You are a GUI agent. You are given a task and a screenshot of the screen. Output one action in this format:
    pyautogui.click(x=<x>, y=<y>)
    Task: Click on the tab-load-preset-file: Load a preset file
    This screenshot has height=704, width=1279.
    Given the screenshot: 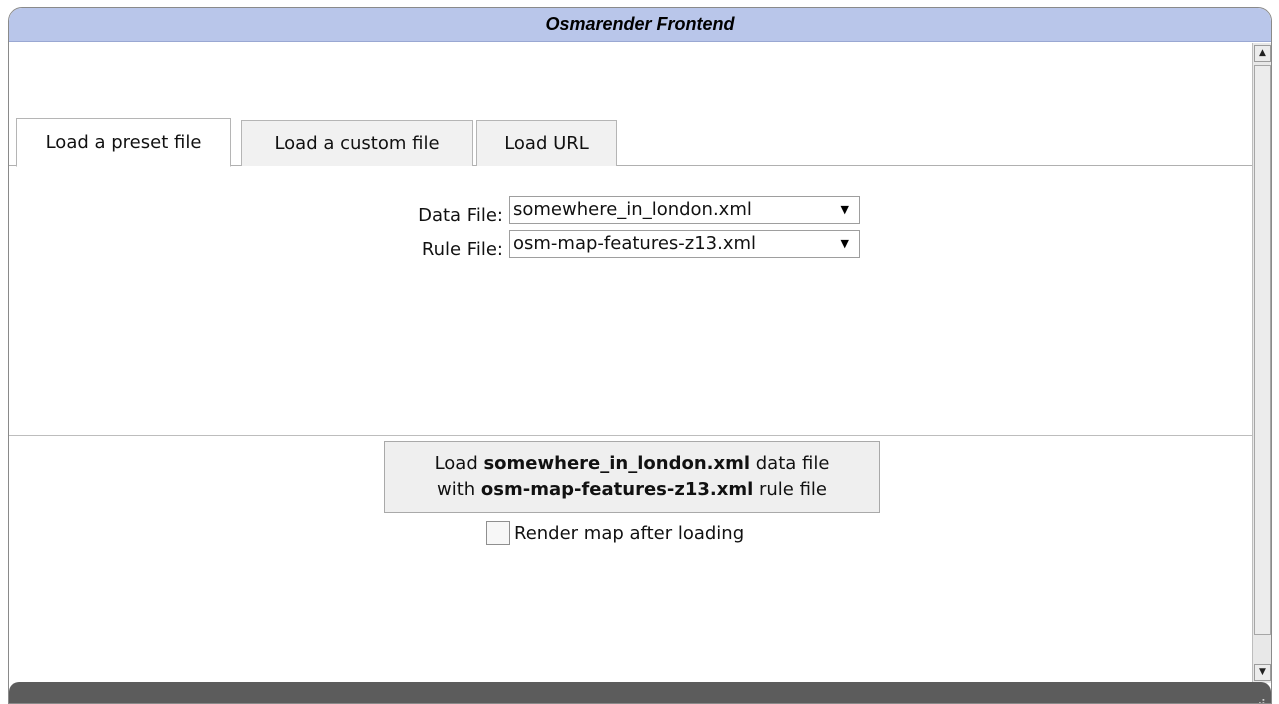 What is the action you would take?
    pyautogui.click(x=123, y=142)
    